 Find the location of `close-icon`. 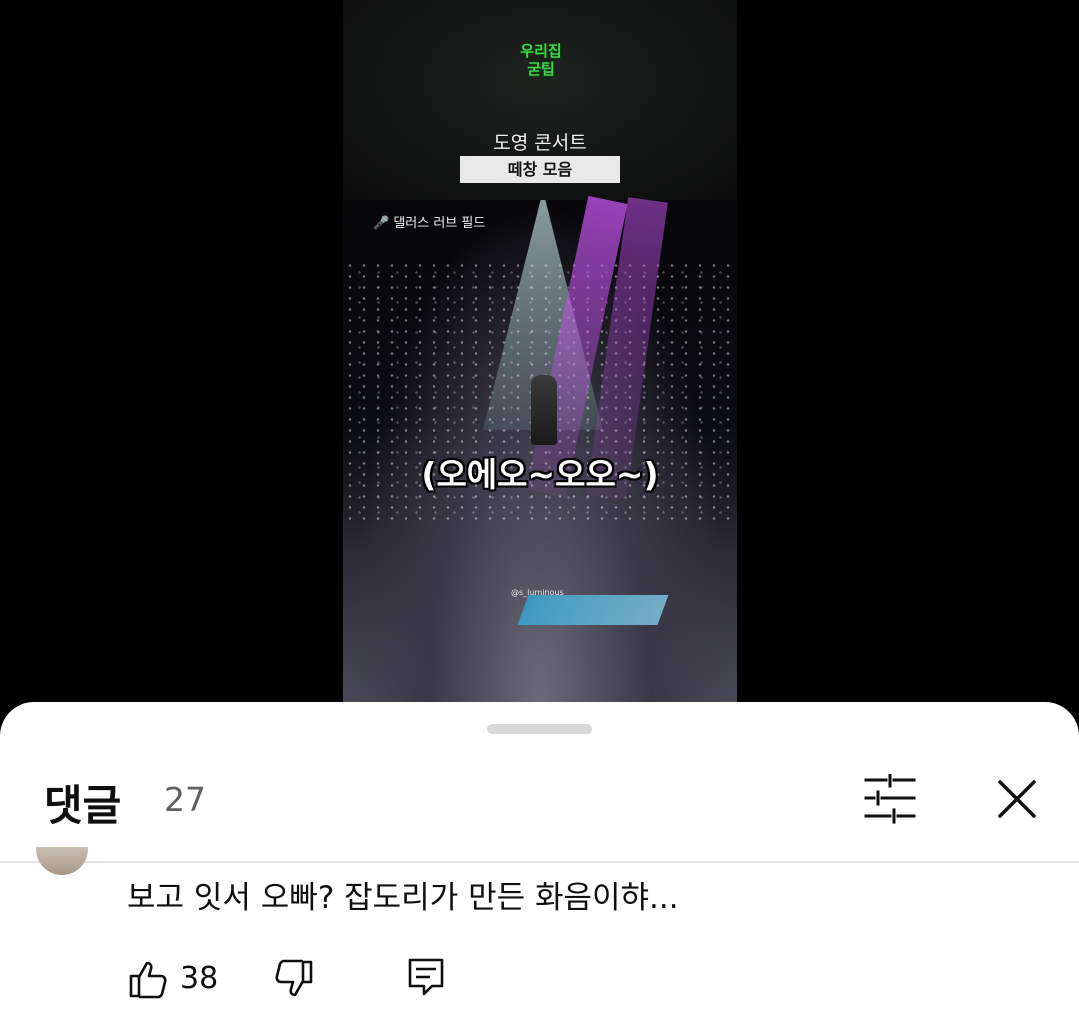

close-icon is located at coordinates (1017, 799).